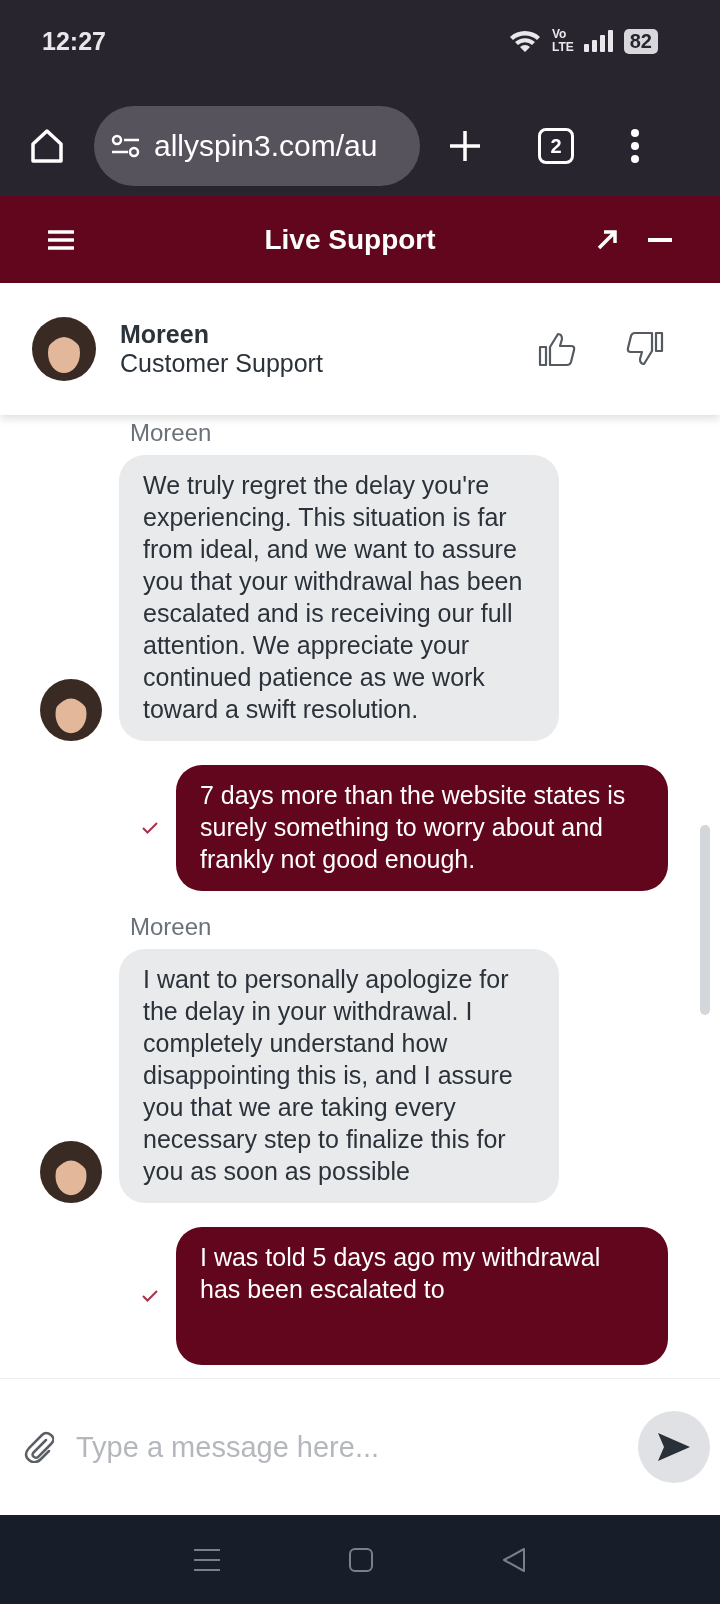  Describe the element at coordinates (361, 1559) in the screenshot. I see `home-button-icon` at that location.